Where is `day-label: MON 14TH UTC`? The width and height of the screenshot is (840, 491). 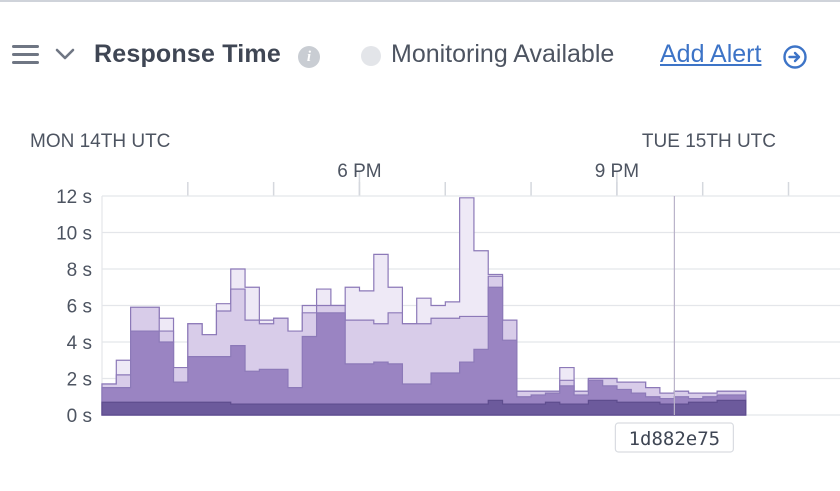 day-label: MON 14TH UTC is located at coordinates (100, 141).